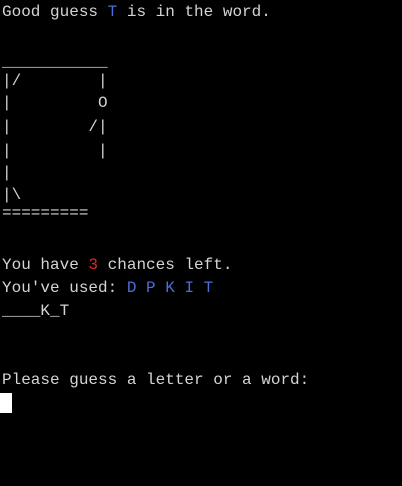  I want to click on input-prompt: Please guess a letter or a word:, so click(156, 380).